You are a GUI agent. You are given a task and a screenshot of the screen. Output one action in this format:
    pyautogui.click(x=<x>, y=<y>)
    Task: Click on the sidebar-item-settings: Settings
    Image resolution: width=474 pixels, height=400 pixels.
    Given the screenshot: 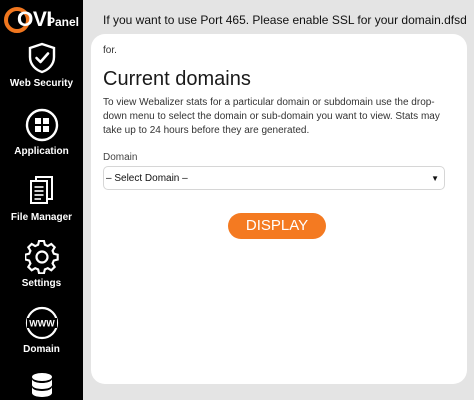 What is the action you would take?
    pyautogui.click(x=41, y=264)
    